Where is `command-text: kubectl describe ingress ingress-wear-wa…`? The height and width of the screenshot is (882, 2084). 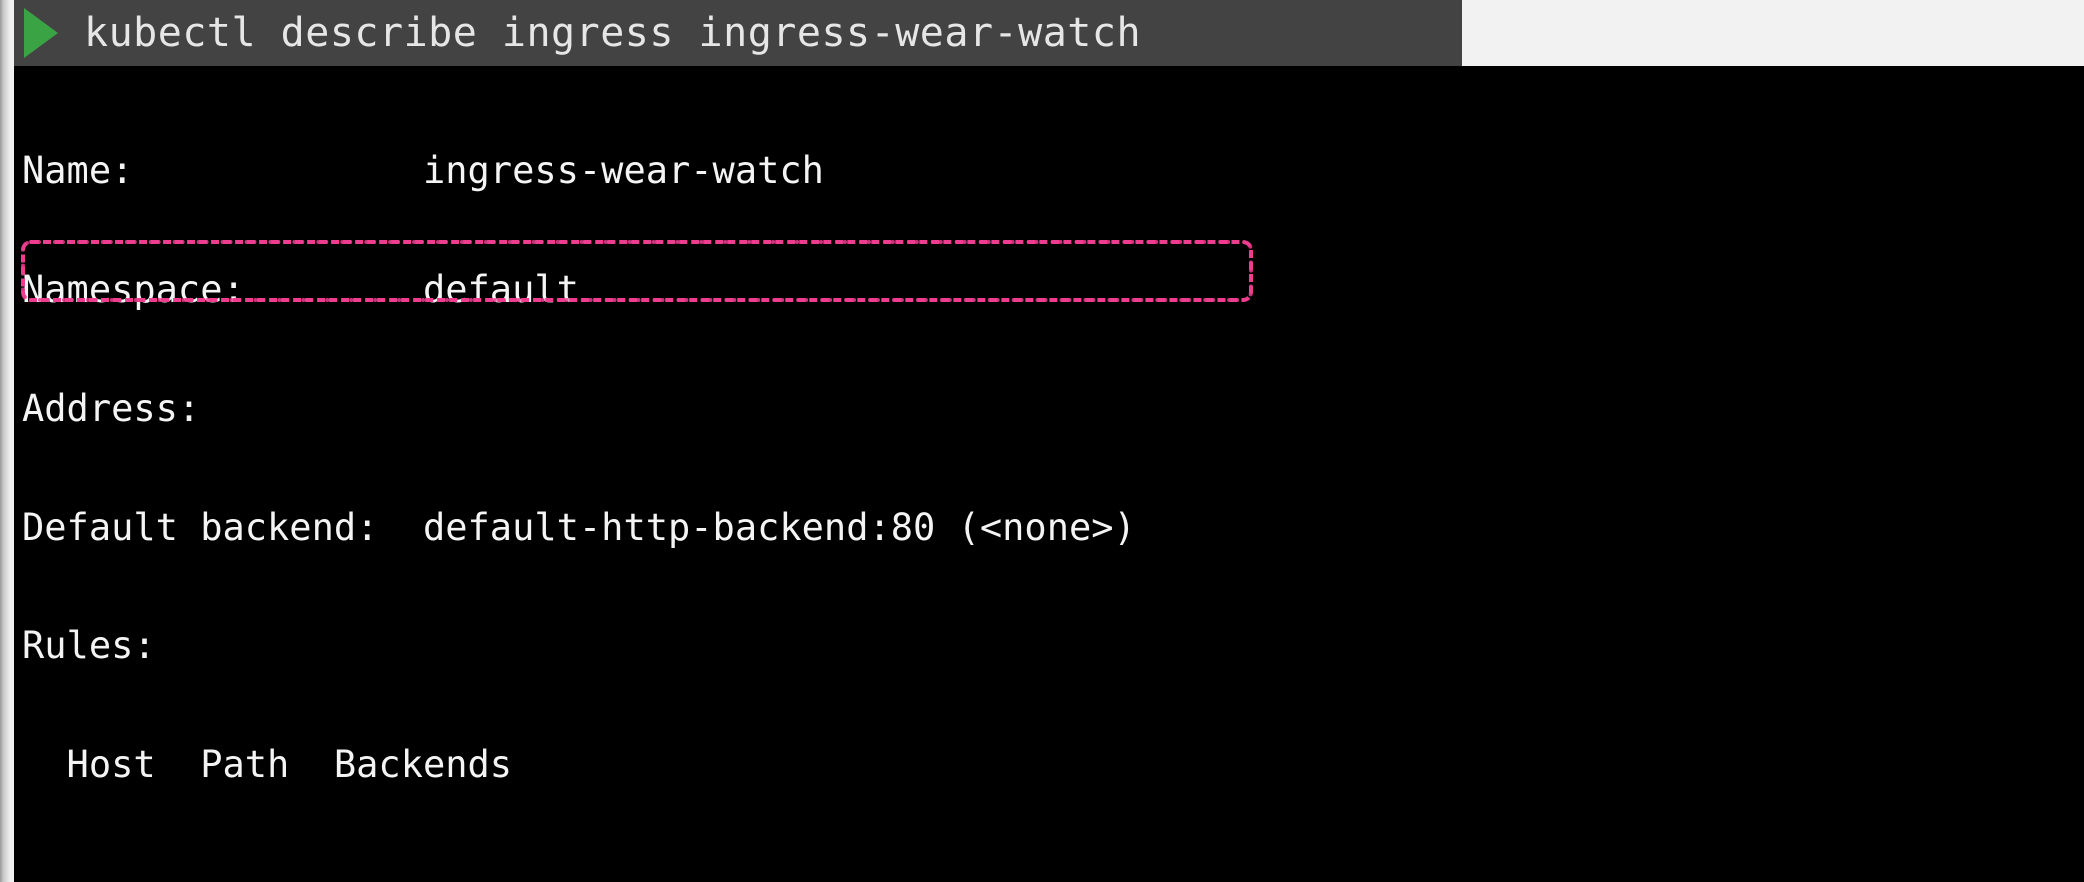
command-text: kubectl describe ingress ingress-wear-wa… is located at coordinates (613, 33).